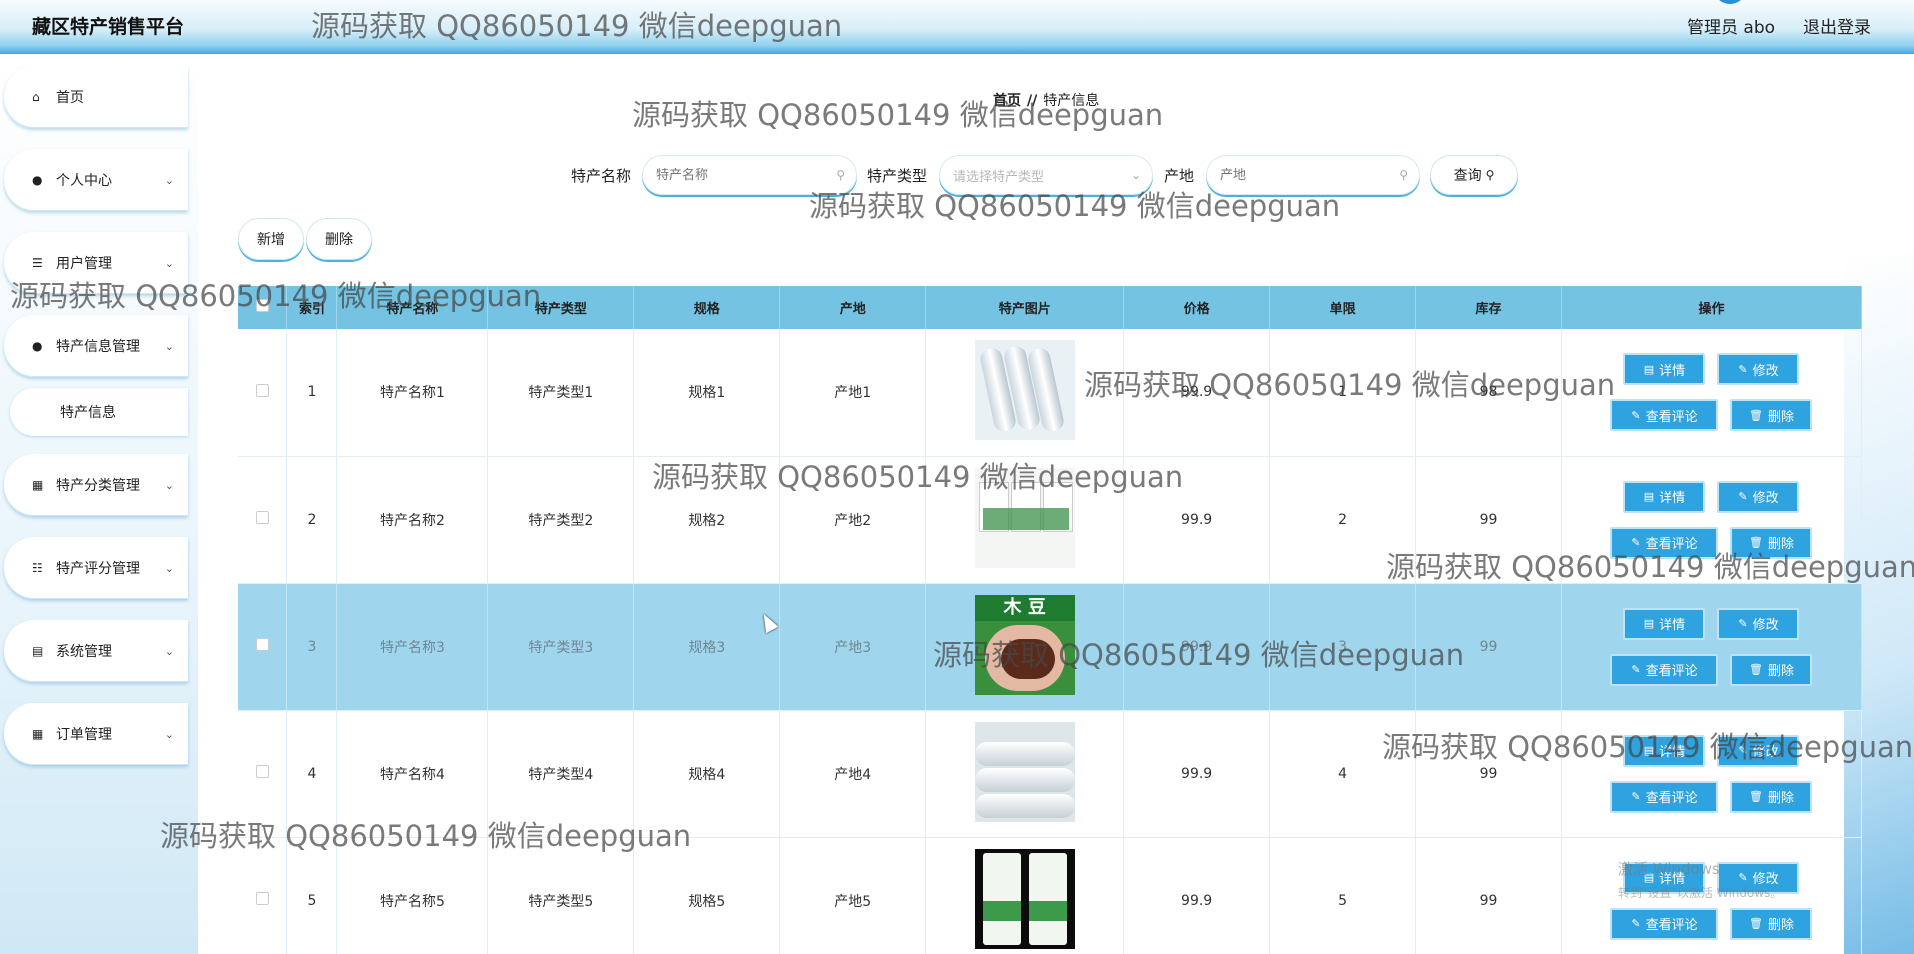  What do you see at coordinates (1007, 101) in the screenshot?
I see `breadcrumb-home: 首页` at bounding box center [1007, 101].